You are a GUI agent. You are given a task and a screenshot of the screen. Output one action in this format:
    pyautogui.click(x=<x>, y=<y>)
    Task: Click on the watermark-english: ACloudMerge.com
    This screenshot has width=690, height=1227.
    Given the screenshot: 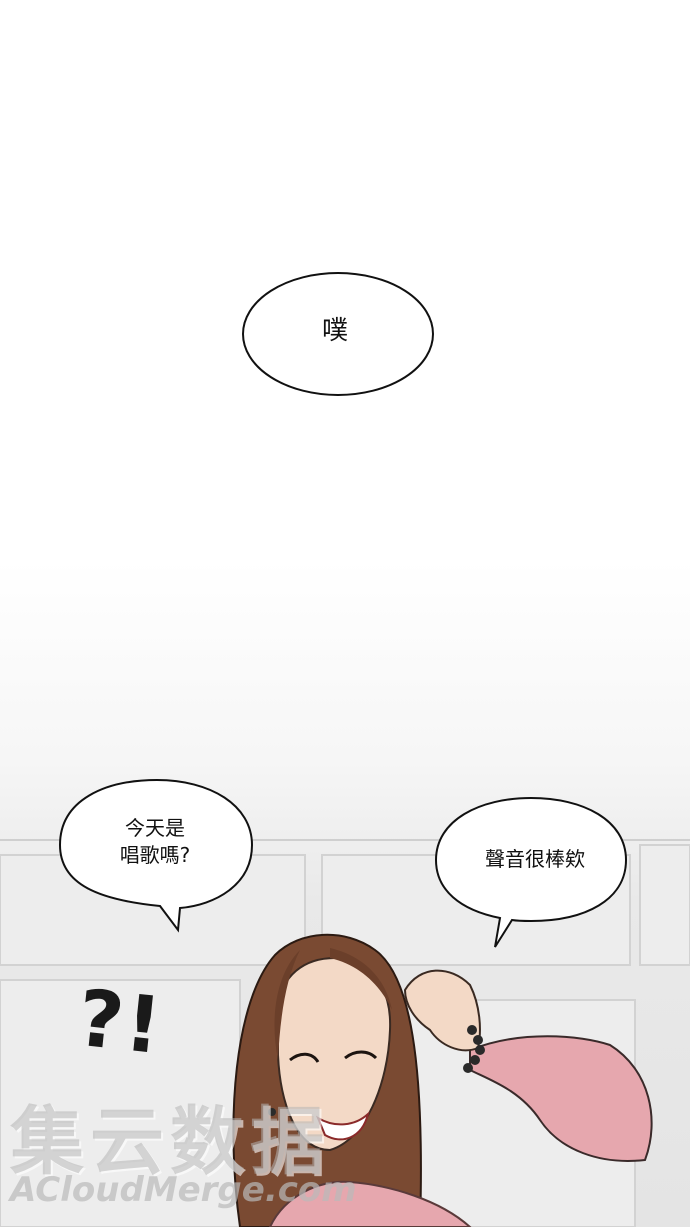 What is the action you would take?
    pyautogui.click(x=183, y=1190)
    